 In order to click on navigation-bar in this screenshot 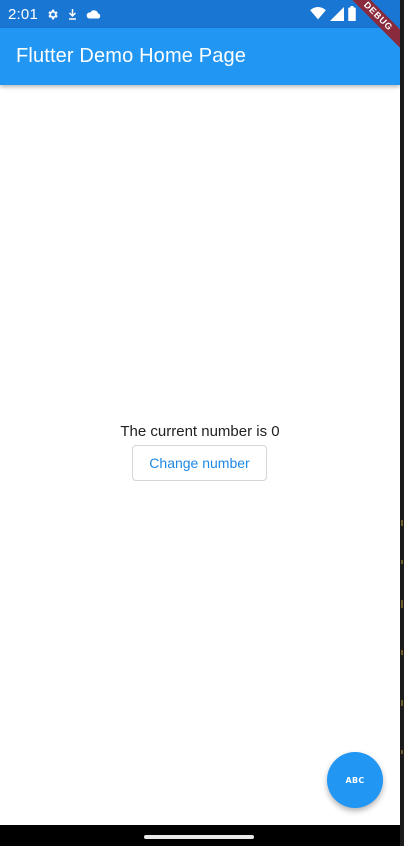, I will do `click(200, 835)`.